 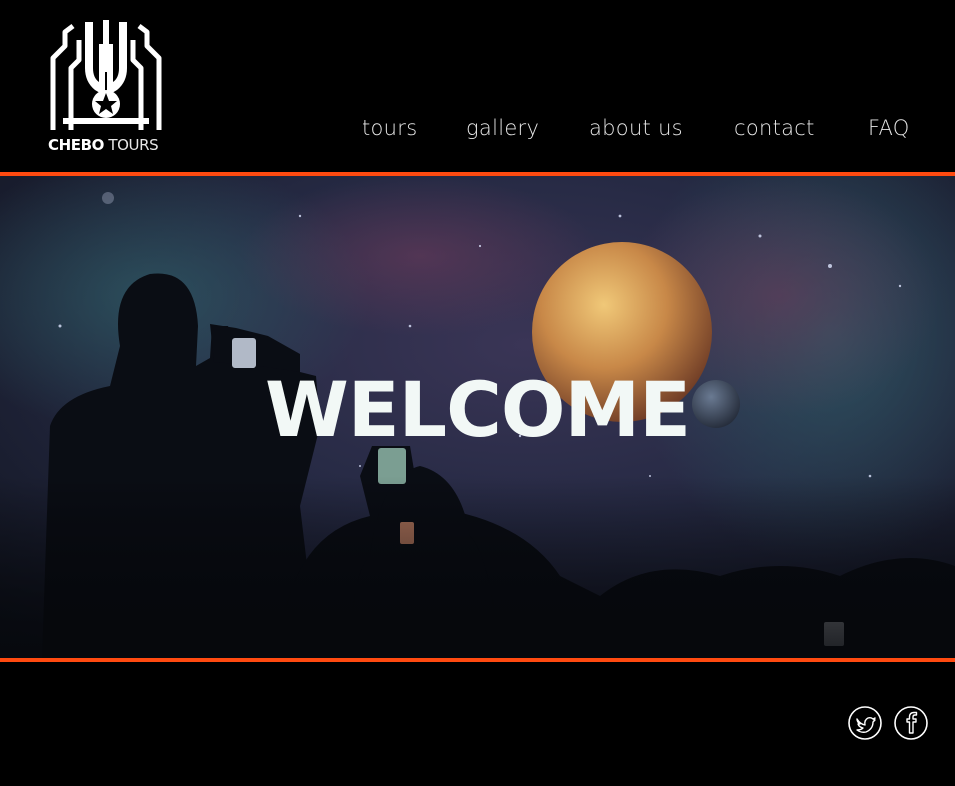 I want to click on hero-headline: WELCOME, so click(x=477, y=409).